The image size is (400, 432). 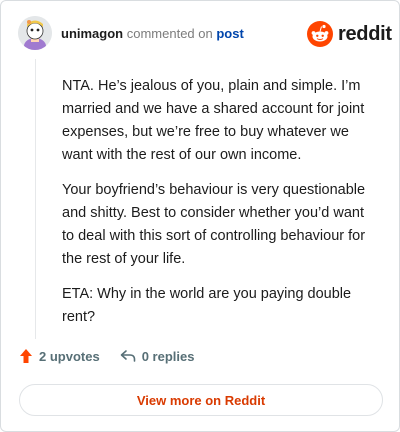 I want to click on reddit-logo: reddit, so click(x=349, y=34).